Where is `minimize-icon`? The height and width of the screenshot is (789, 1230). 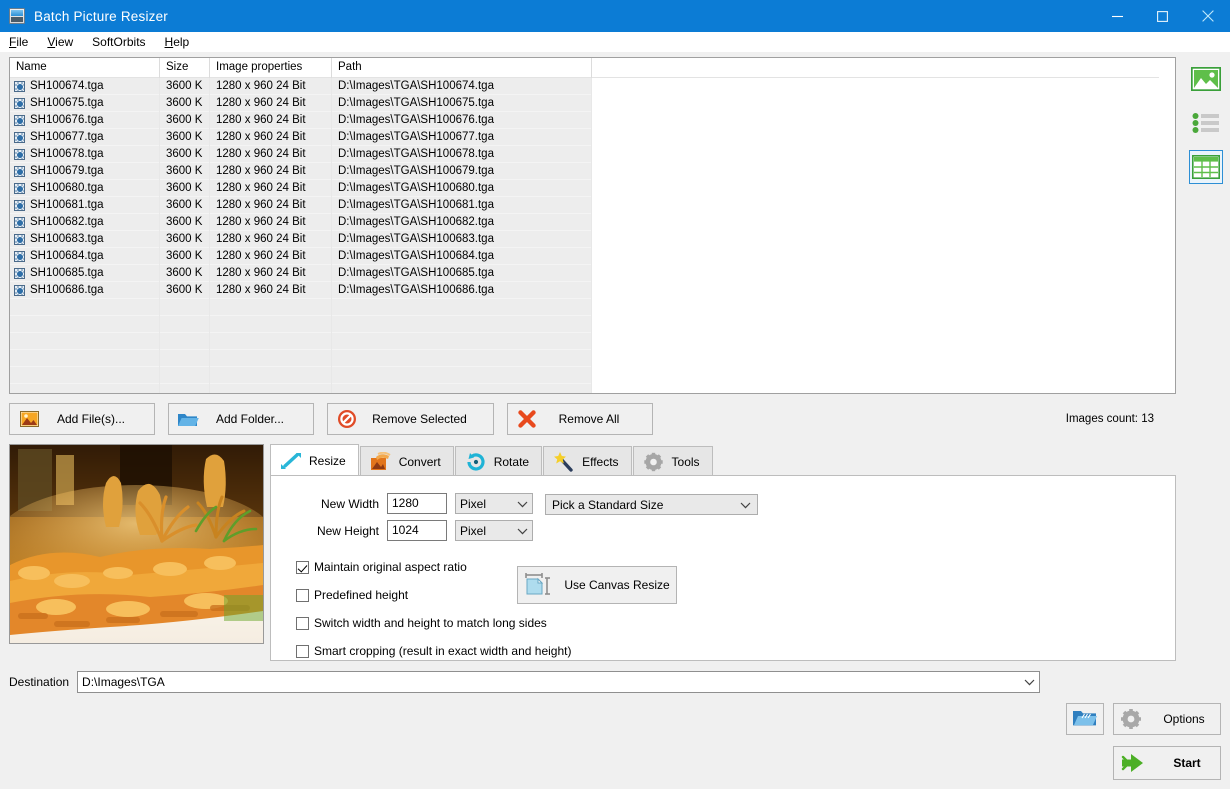 minimize-icon is located at coordinates (1117, 16).